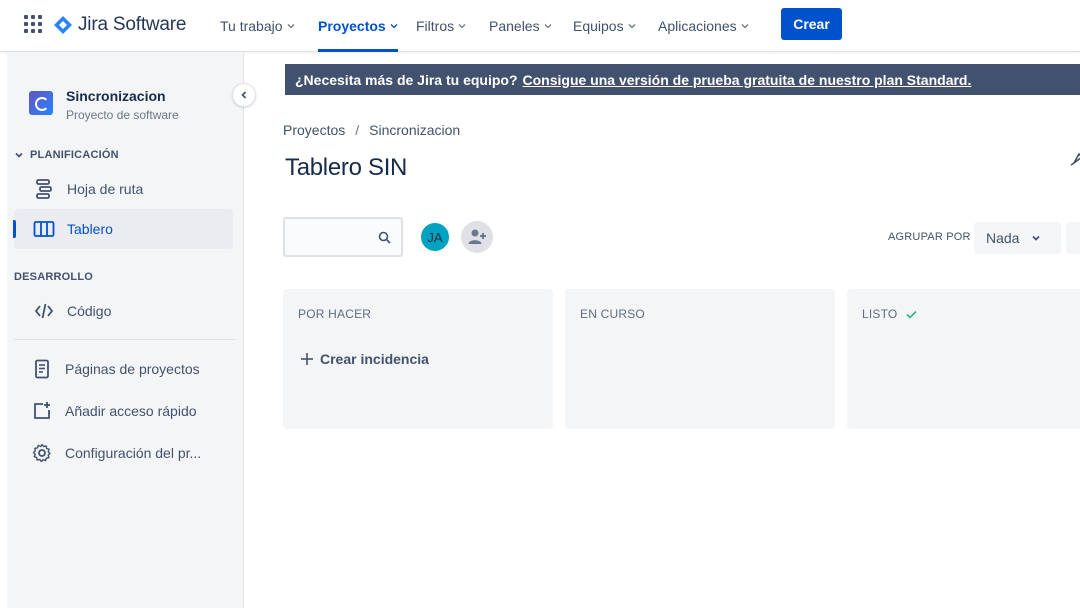  Describe the element at coordinates (598, 26) in the screenshot. I see `nav-label: Equipos` at that location.